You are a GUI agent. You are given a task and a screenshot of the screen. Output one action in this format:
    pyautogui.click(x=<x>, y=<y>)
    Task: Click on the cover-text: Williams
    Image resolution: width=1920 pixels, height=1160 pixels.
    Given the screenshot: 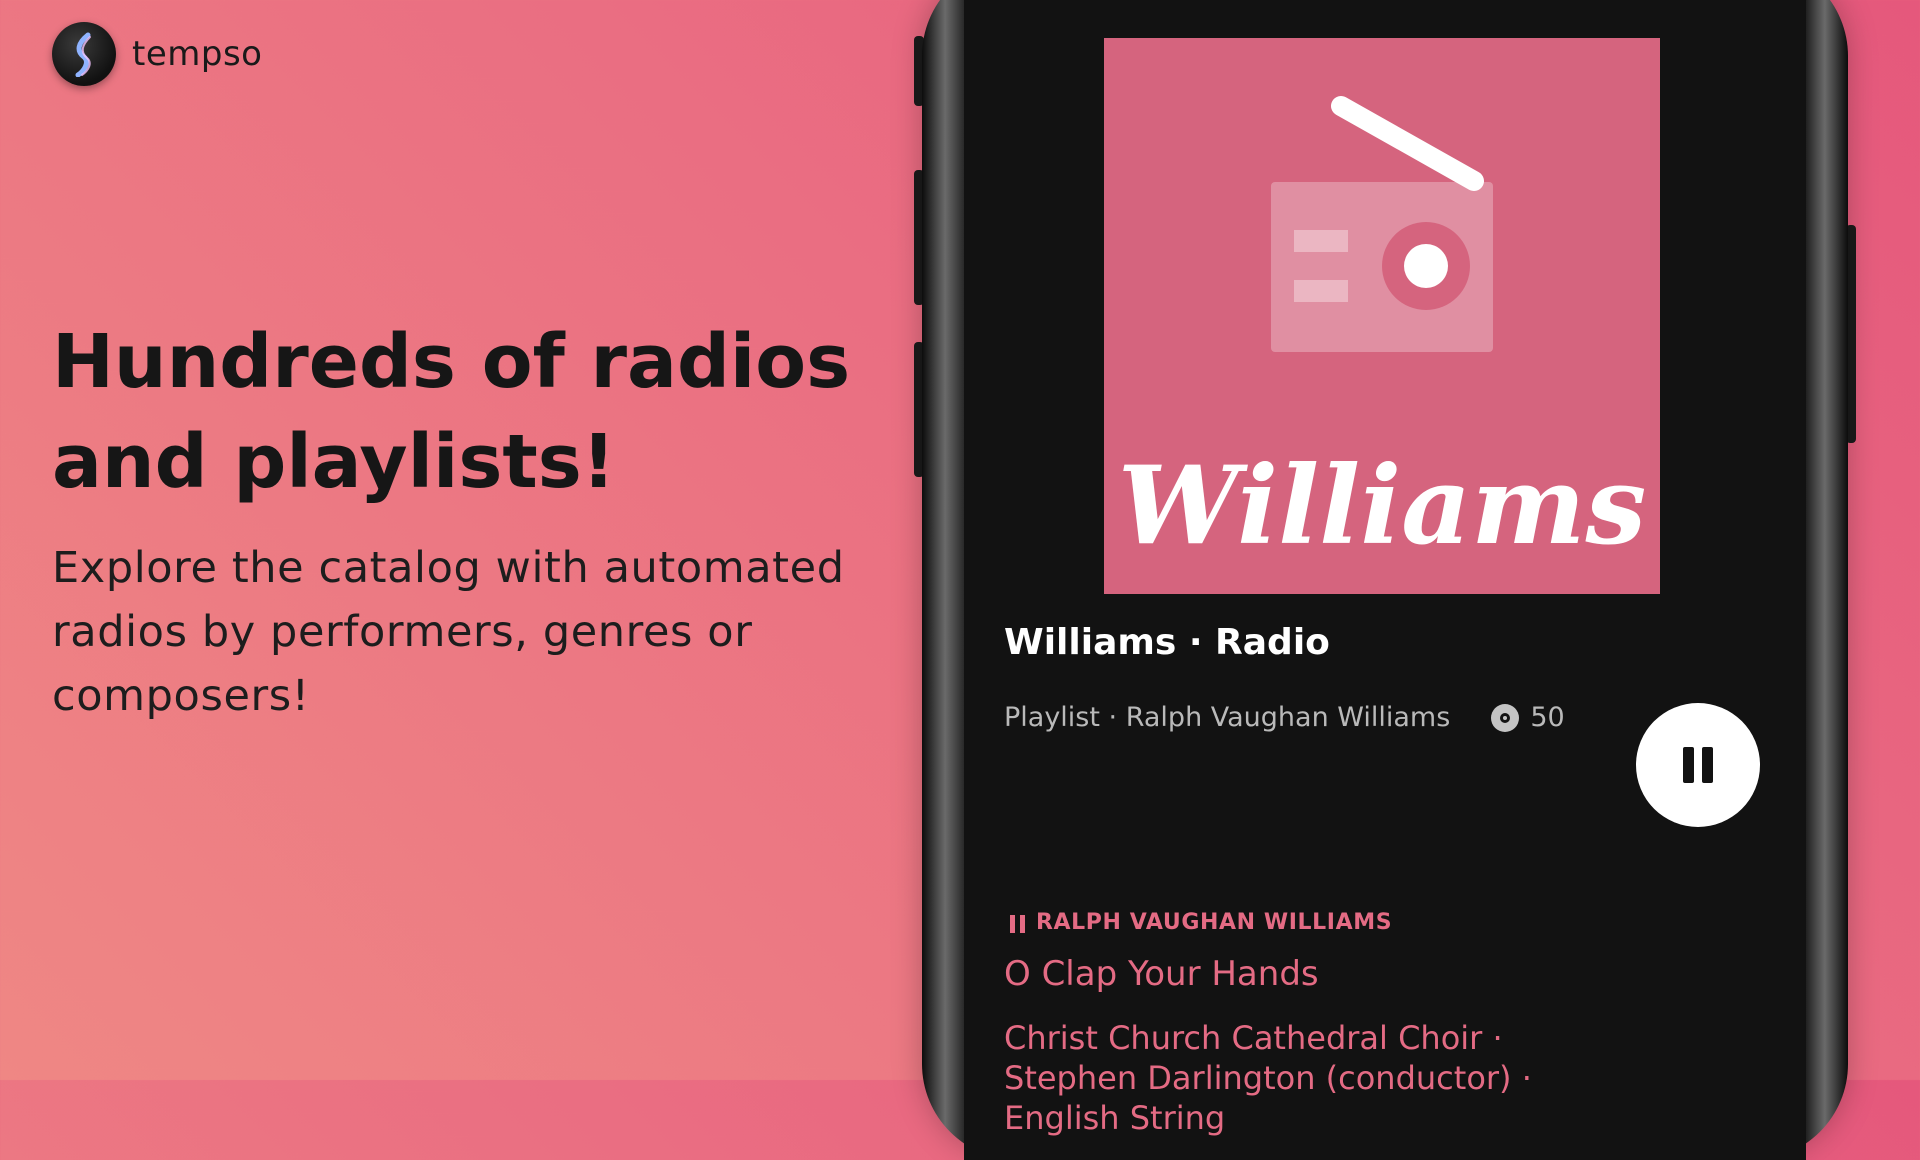 What is the action you would take?
    pyautogui.click(x=1382, y=506)
    